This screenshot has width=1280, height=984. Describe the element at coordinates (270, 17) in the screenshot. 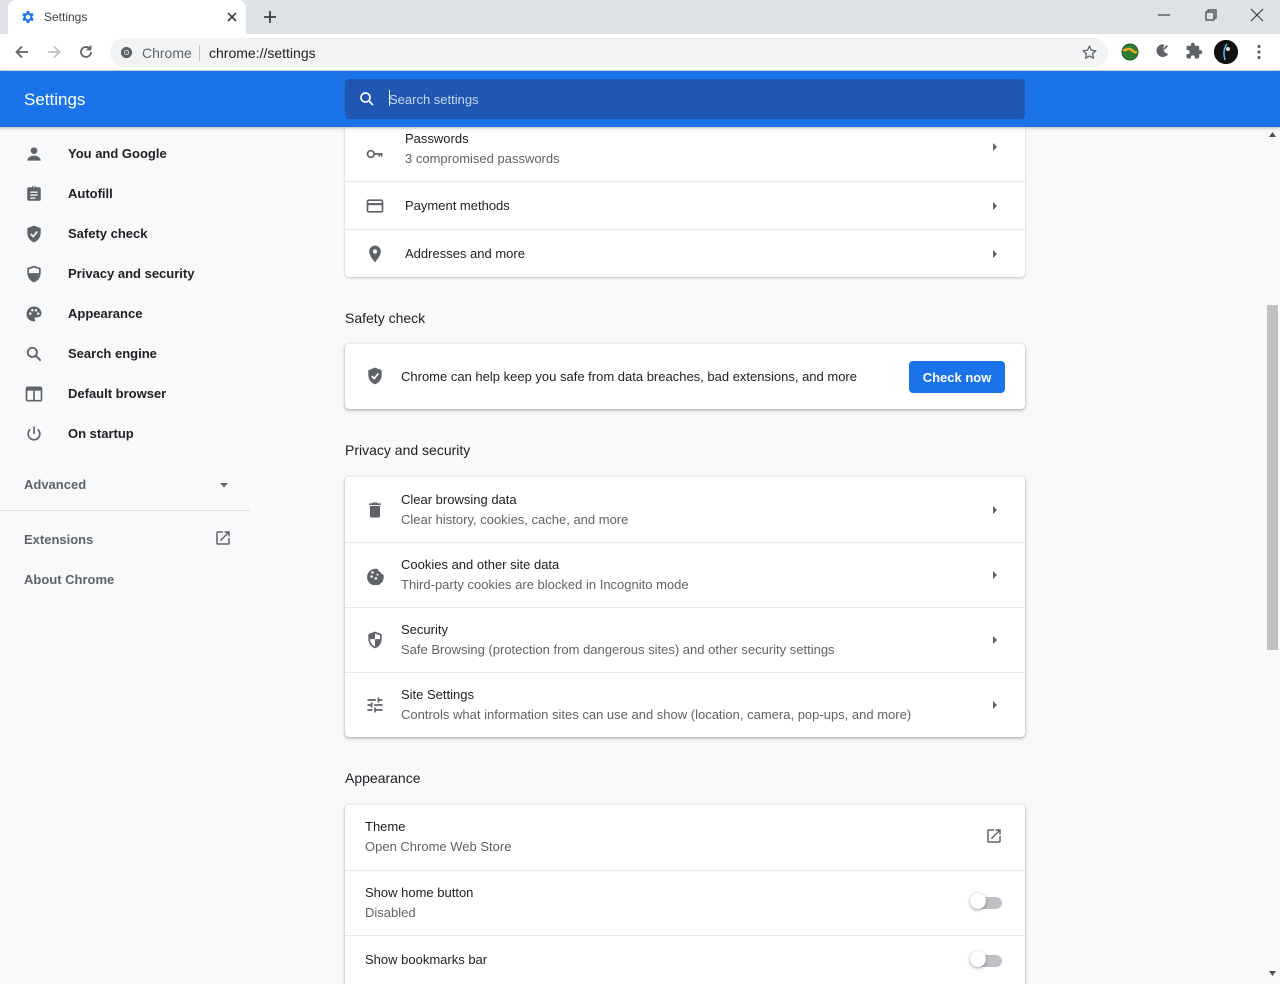

I see `new-tab-button` at that location.